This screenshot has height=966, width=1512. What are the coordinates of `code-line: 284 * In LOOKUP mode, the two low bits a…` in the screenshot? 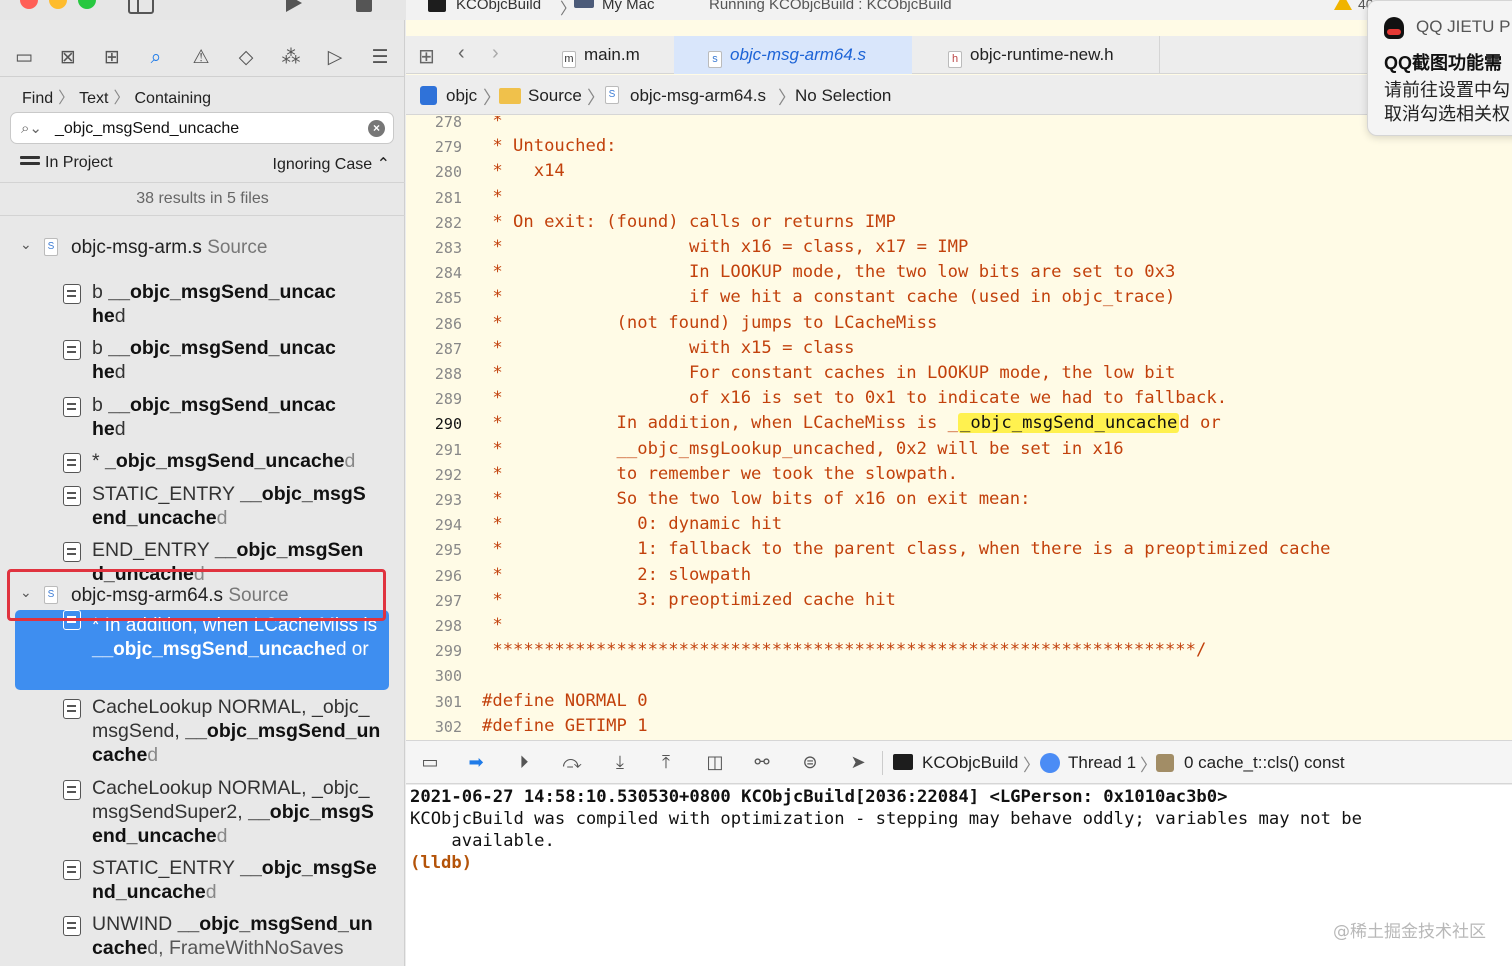 It's located at (959, 273).